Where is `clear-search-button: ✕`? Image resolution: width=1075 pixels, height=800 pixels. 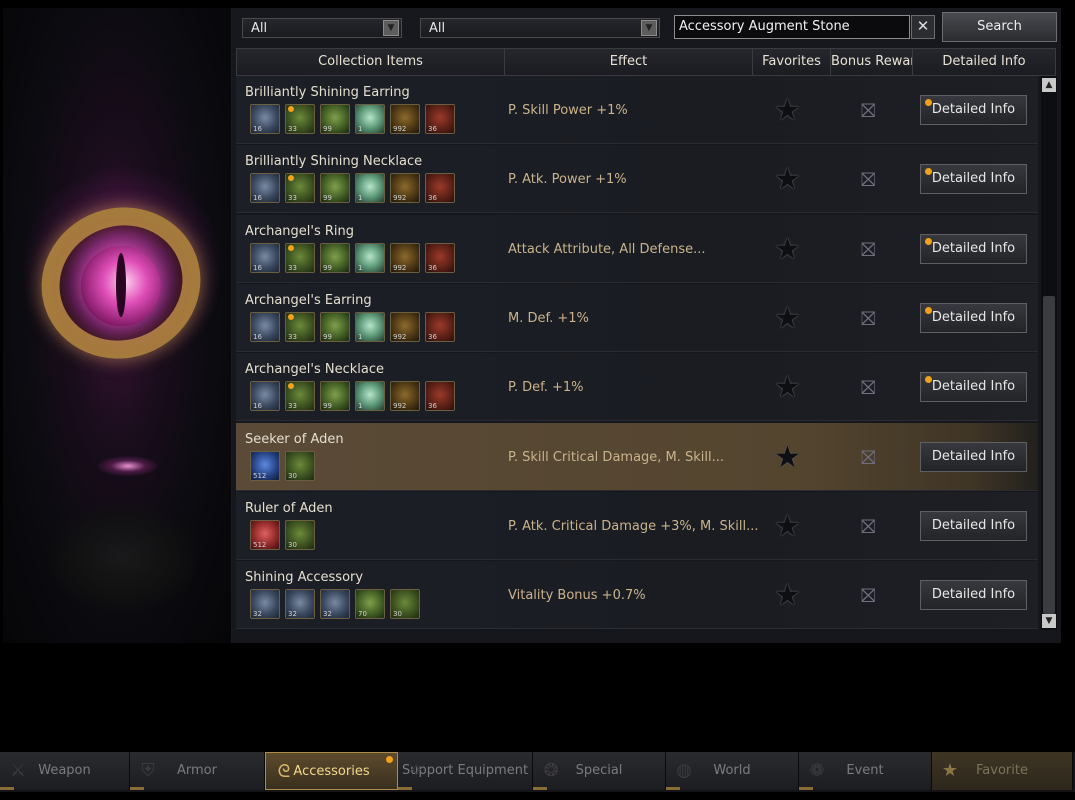 clear-search-button: ✕ is located at coordinates (923, 27).